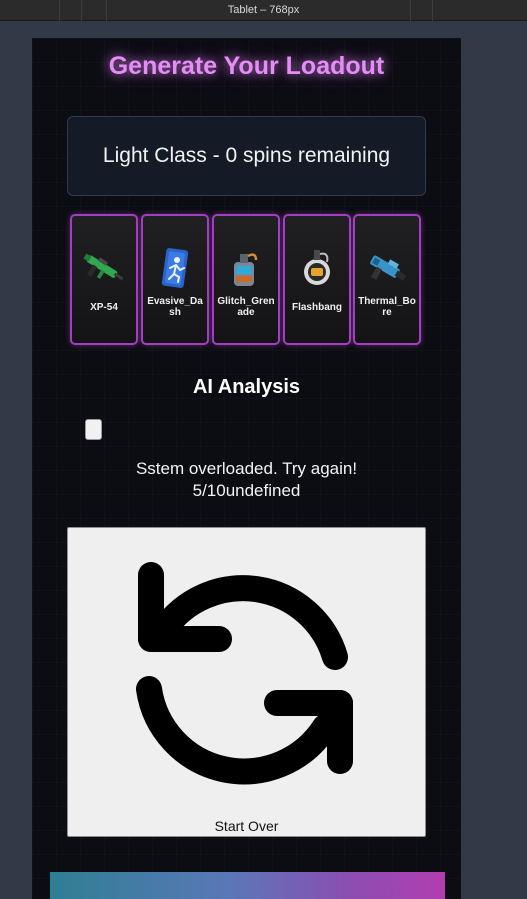  Describe the element at coordinates (104, 269) in the screenshot. I see `smg-icon` at that location.